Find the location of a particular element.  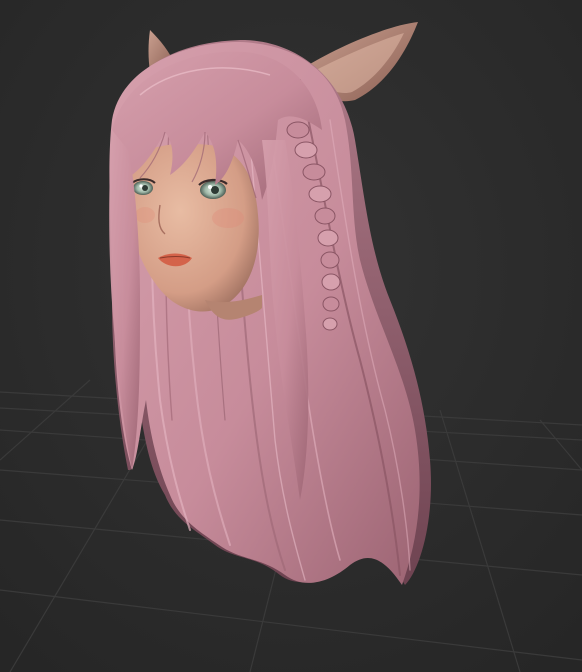

right-cheek-blush is located at coordinates (228, 218).